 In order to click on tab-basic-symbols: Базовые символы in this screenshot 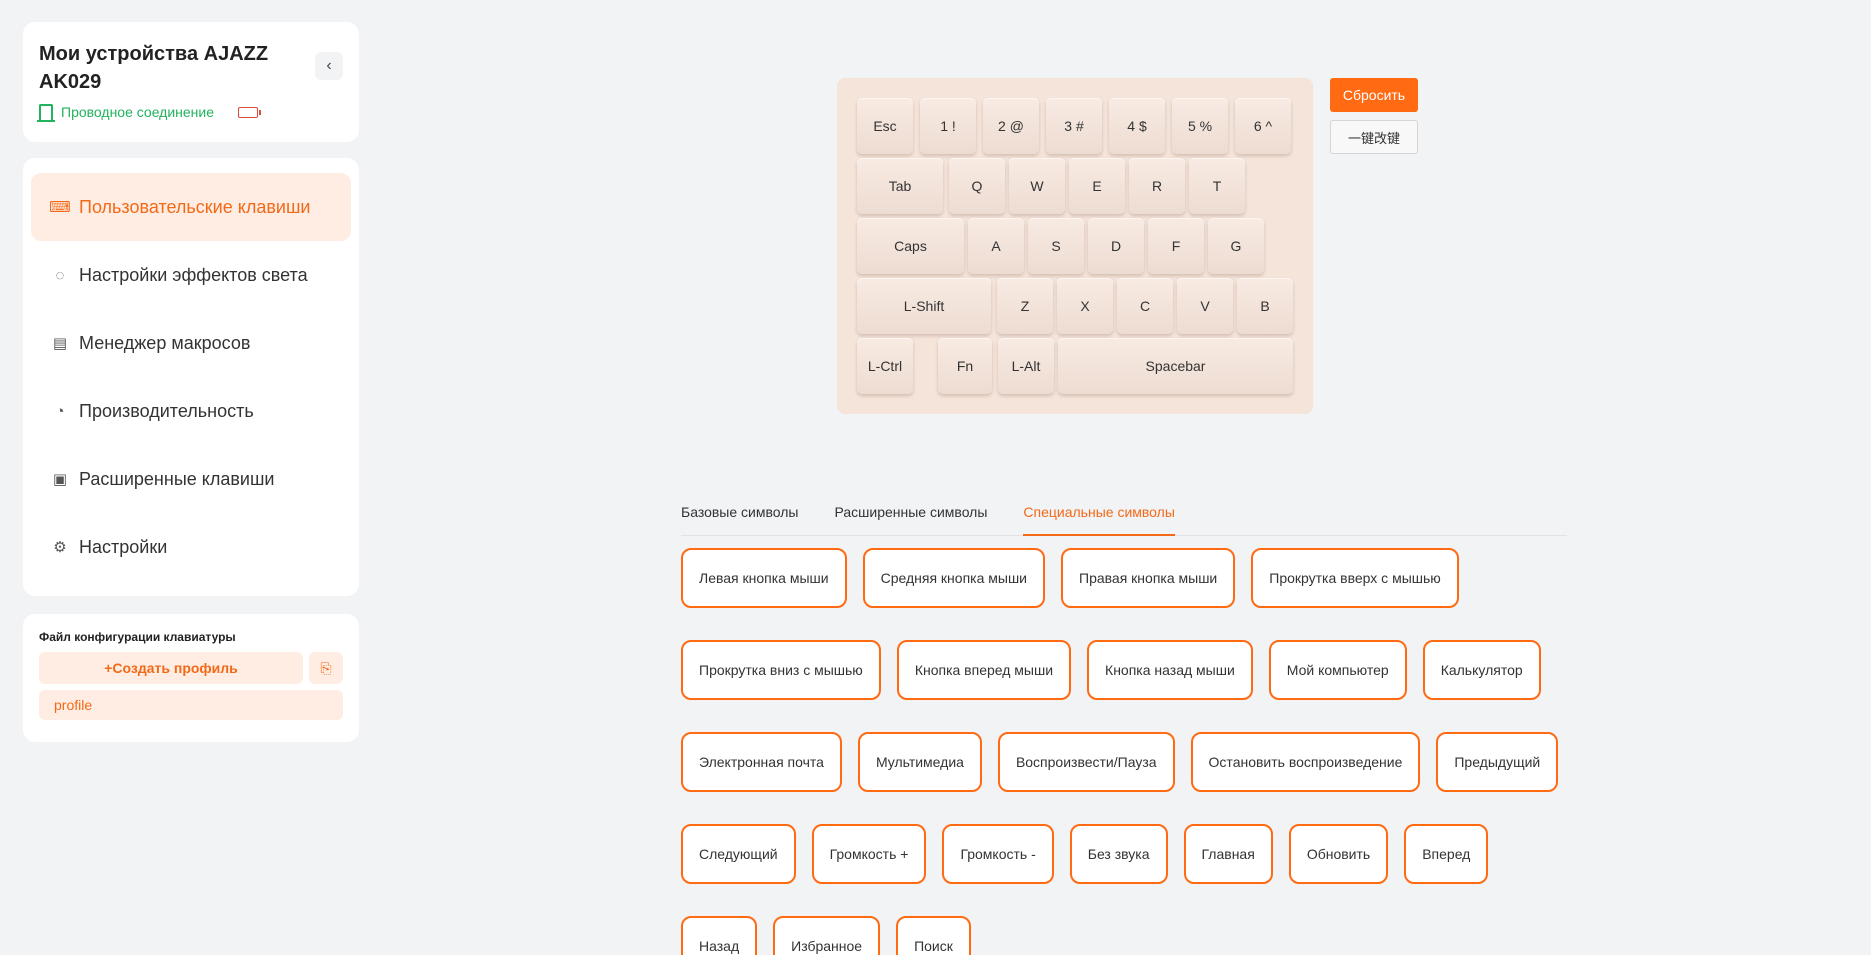, I will do `click(739, 519)`.